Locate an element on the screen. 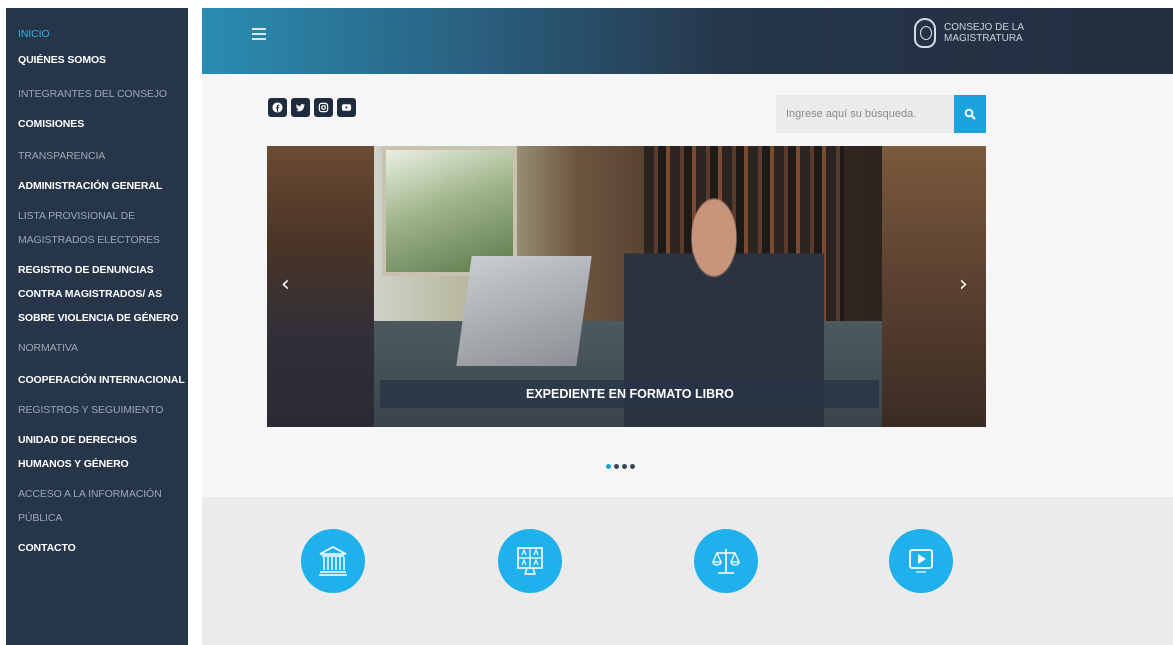 Image resolution: width=1173 pixels, height=645 pixels. sidebar-item-label: ADMINISTRACIÓN GENERAL is located at coordinates (90, 186).